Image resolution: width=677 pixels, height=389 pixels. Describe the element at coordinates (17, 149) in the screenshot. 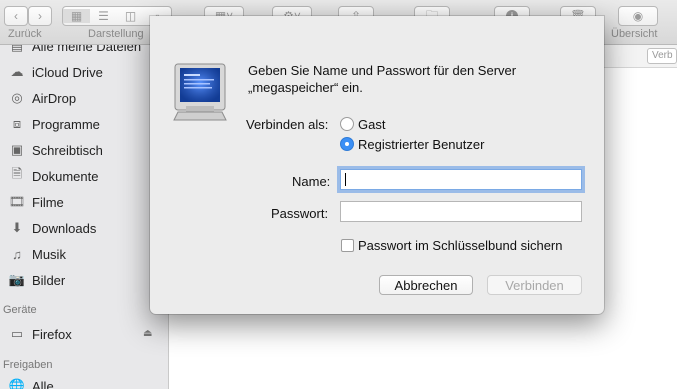

I see `desktop-icon: ▣` at that location.